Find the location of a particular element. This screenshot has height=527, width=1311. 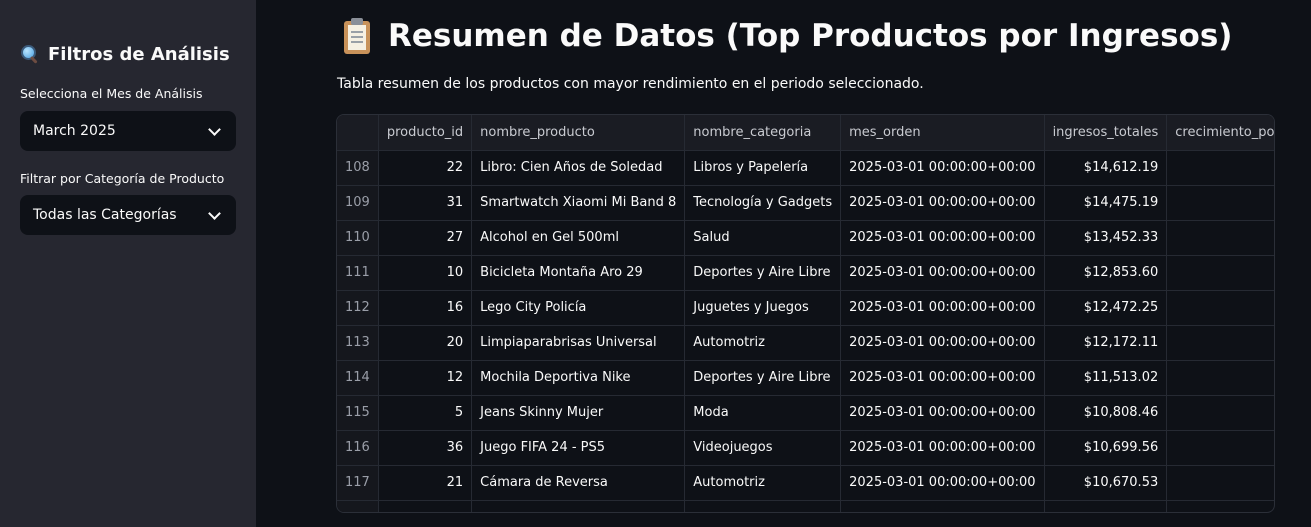

table-cell: Mochila Deportiva Nike is located at coordinates (578, 378).